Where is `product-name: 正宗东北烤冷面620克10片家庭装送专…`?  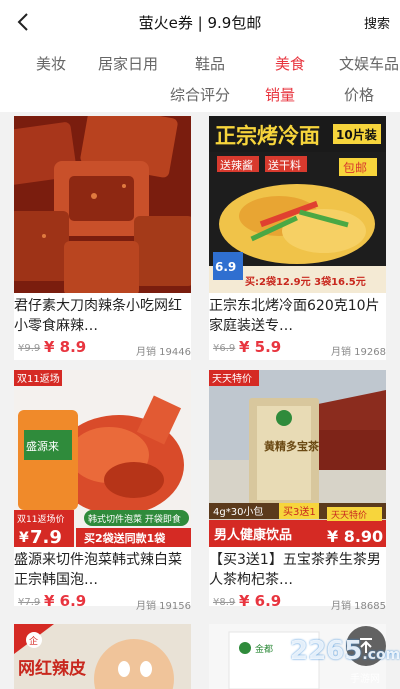
product-name: 正宗东北烤冷面620克10片家庭装送专… is located at coordinates (294, 316).